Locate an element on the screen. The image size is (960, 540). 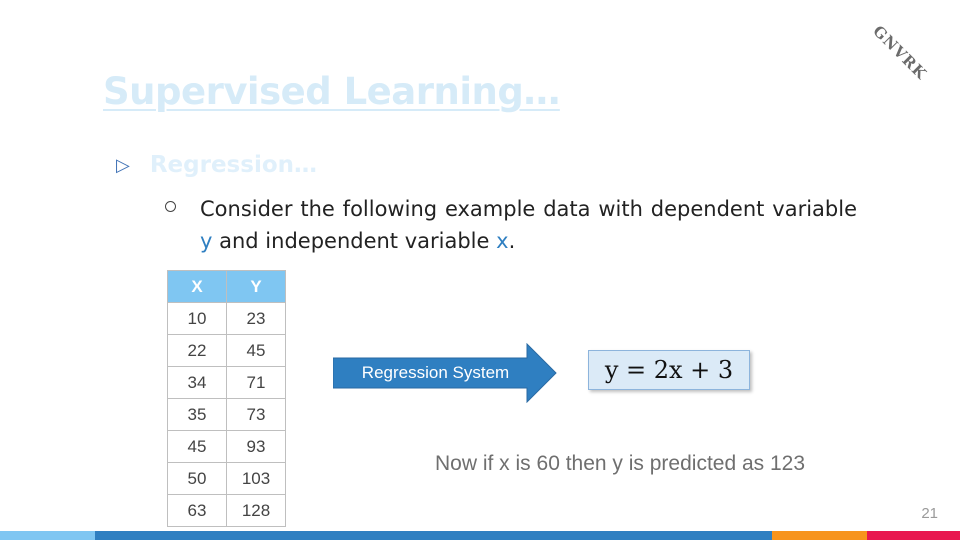
table-cell-x: 35 is located at coordinates (197, 414).